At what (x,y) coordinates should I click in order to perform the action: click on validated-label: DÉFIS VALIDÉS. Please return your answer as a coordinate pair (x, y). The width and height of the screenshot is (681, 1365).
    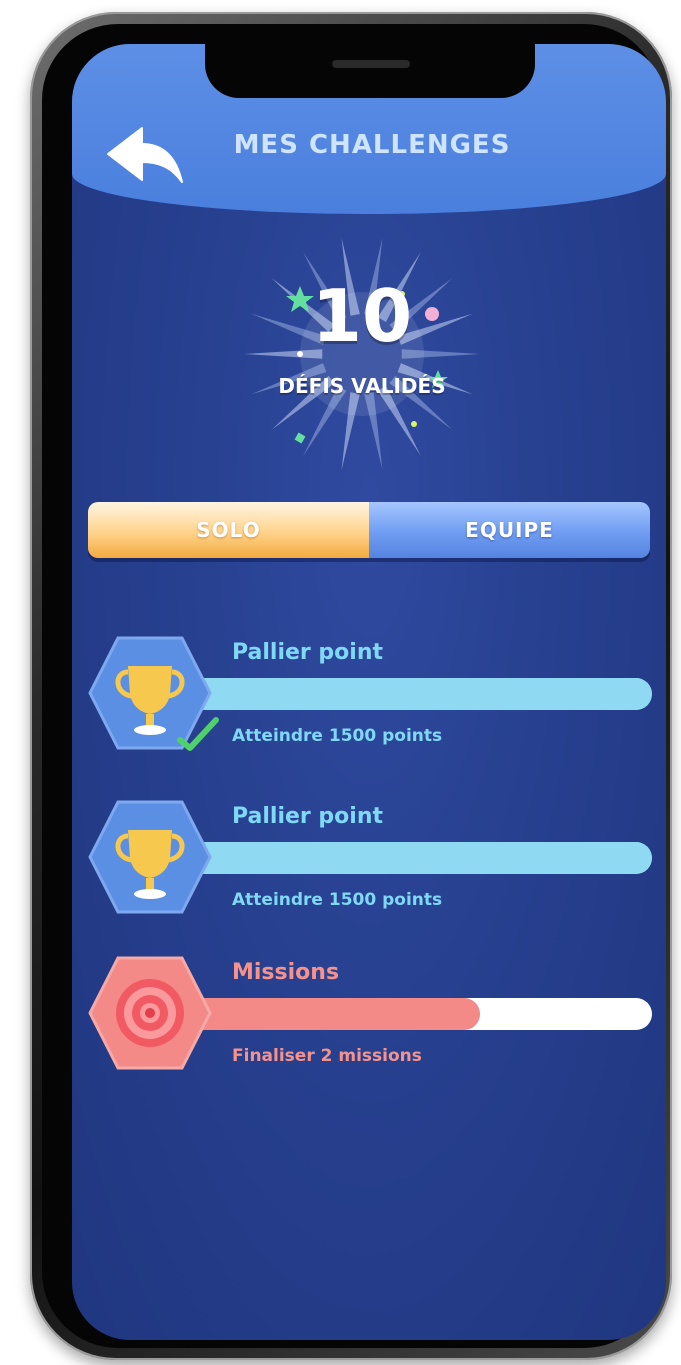
    Looking at the image, I should click on (362, 386).